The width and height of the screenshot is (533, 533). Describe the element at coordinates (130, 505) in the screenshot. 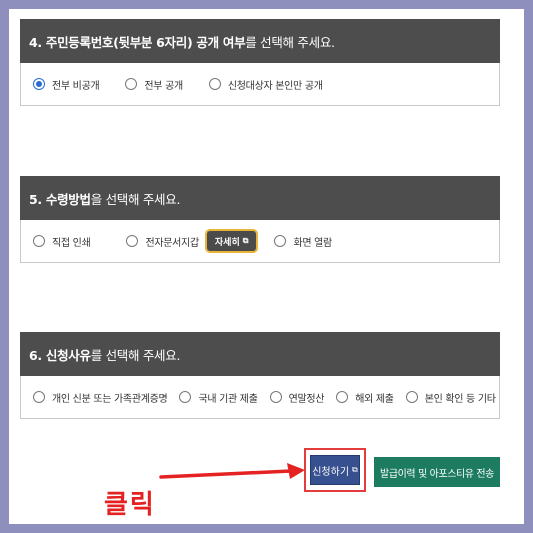

I see `click-annotation-label: 클릭` at that location.